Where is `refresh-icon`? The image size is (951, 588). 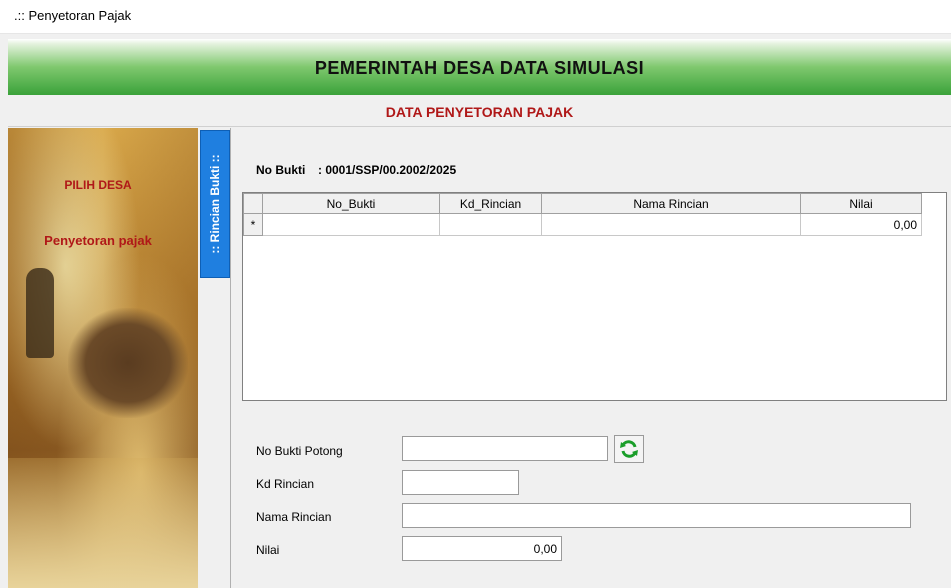
refresh-icon is located at coordinates (629, 449).